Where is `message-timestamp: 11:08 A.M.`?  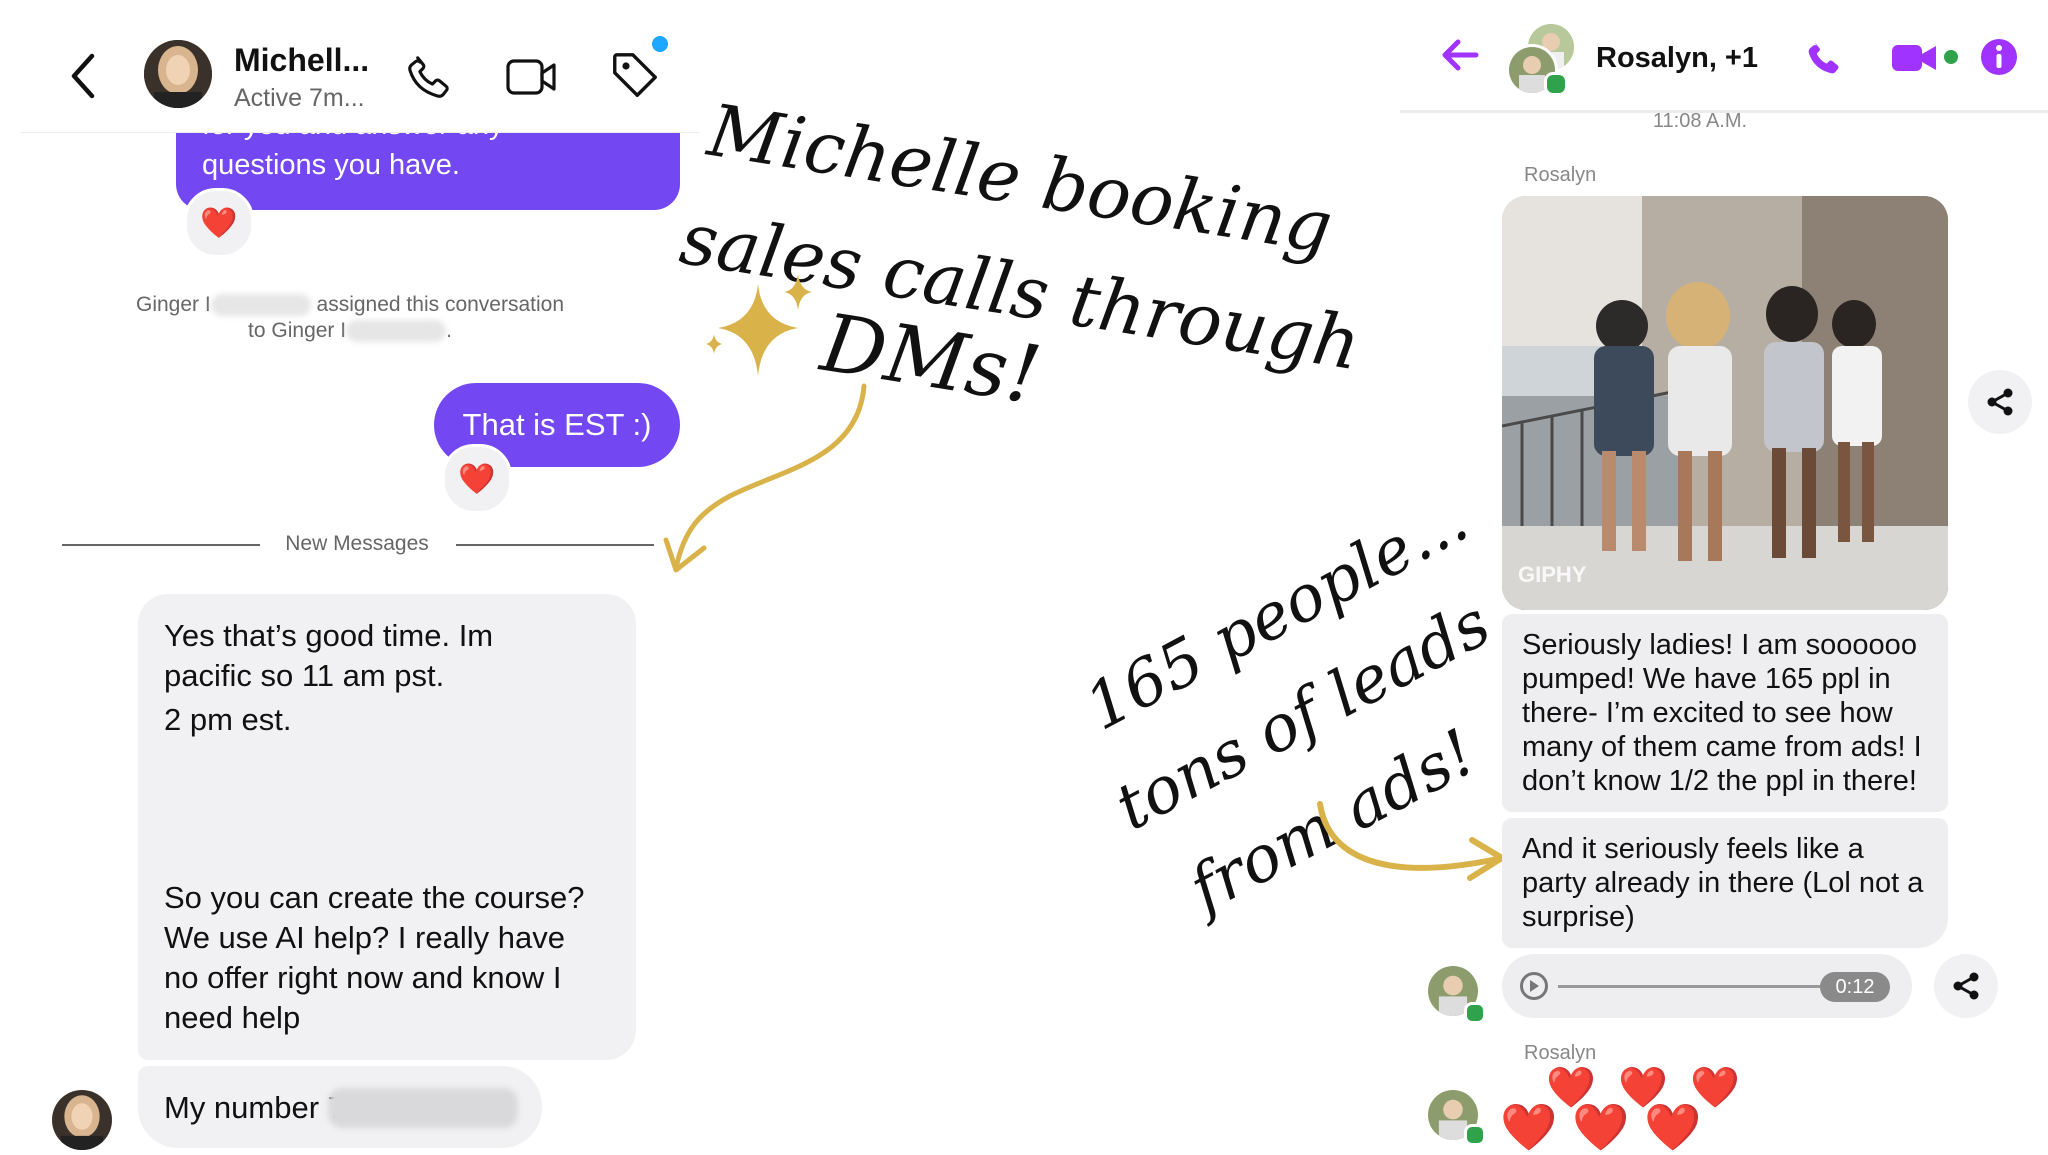 message-timestamp: 11:08 A.M. is located at coordinates (1700, 121).